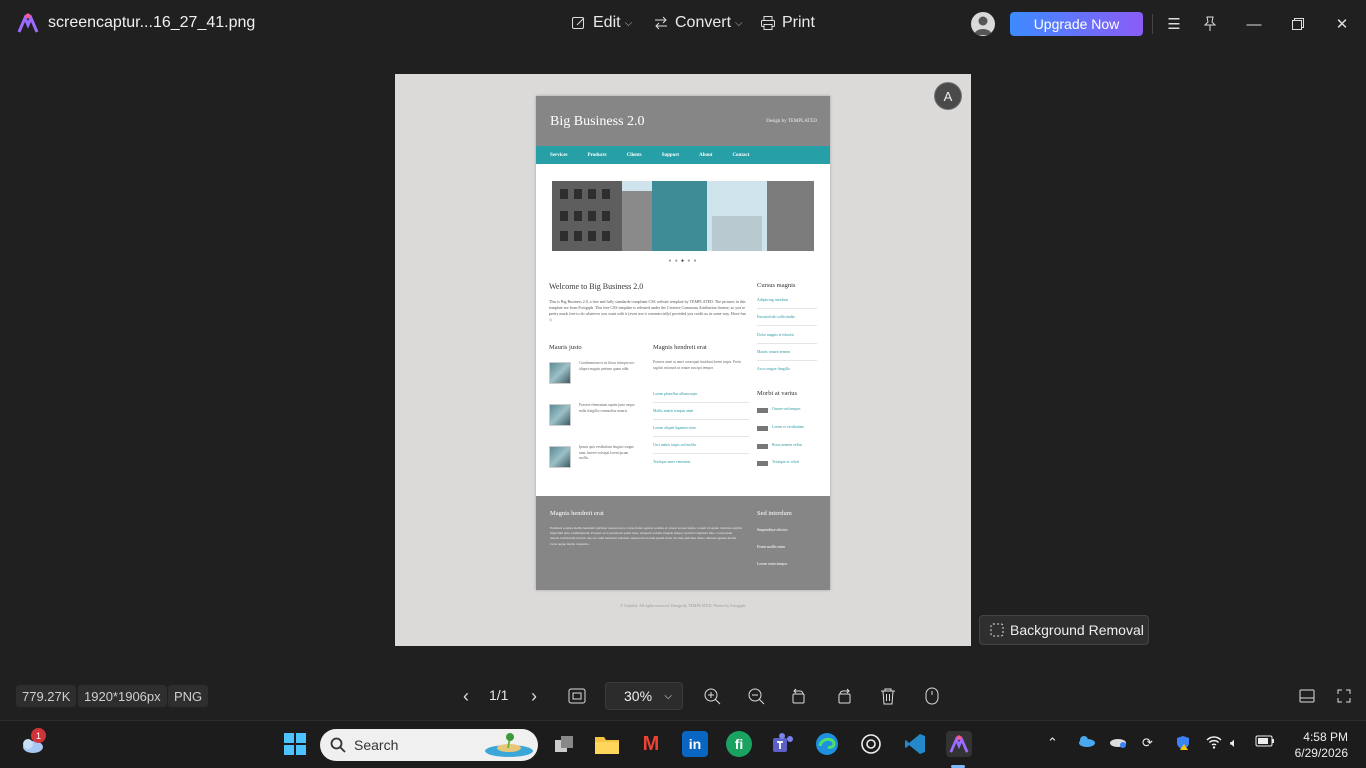 This screenshot has width=1366, height=768. What do you see at coordinates (601, 23) in the screenshot?
I see `edit-menu: Edit ⌵` at bounding box center [601, 23].